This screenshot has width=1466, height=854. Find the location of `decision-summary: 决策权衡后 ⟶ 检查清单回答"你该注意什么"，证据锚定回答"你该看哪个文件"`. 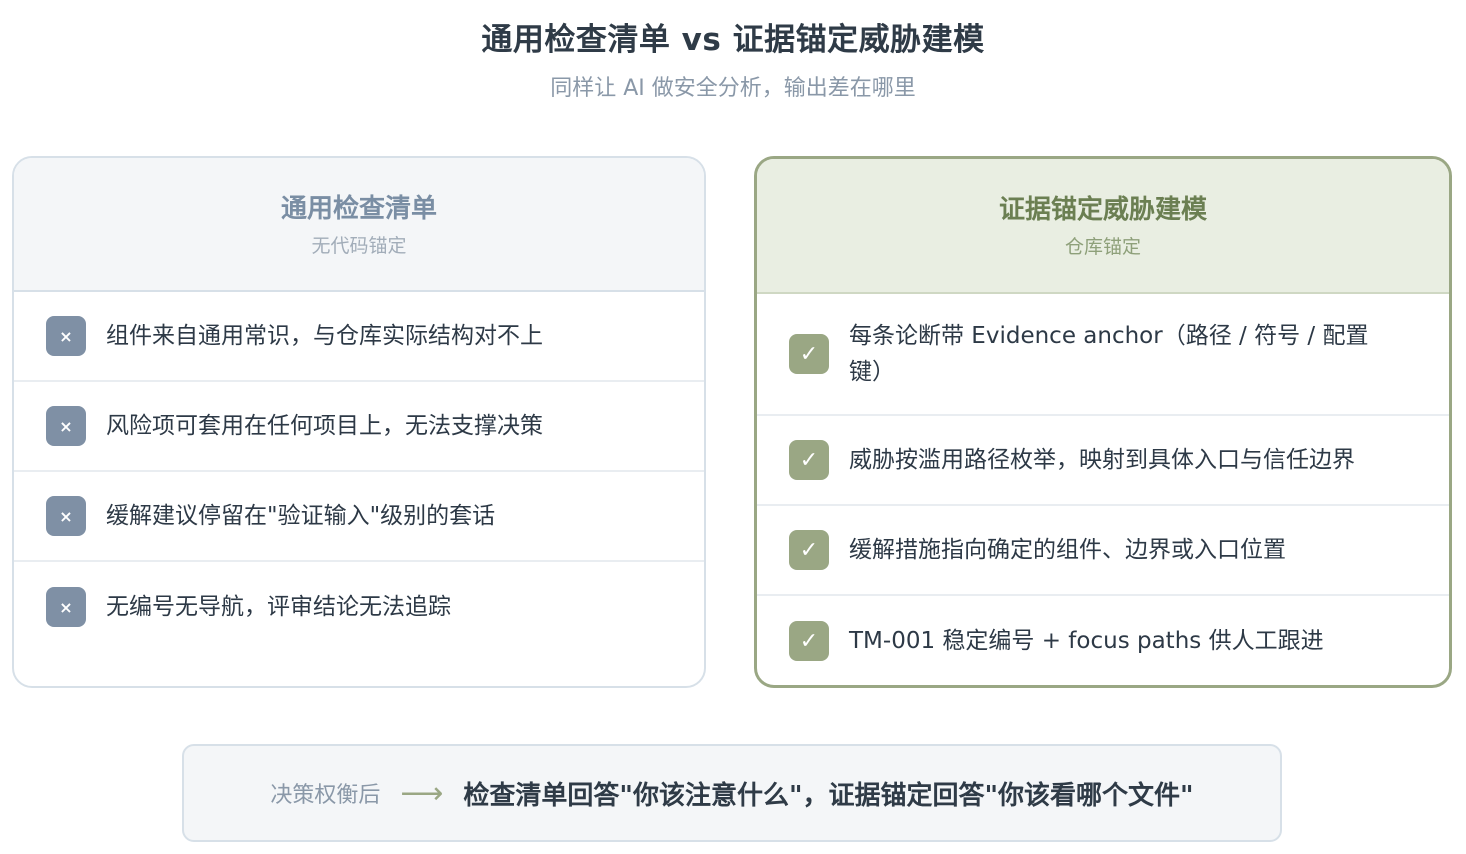

decision-summary: 决策权衡后 ⟶ 检查清单回答"你该注意什么"，证据锚定回答"你该看哪个文件" is located at coordinates (732, 793).